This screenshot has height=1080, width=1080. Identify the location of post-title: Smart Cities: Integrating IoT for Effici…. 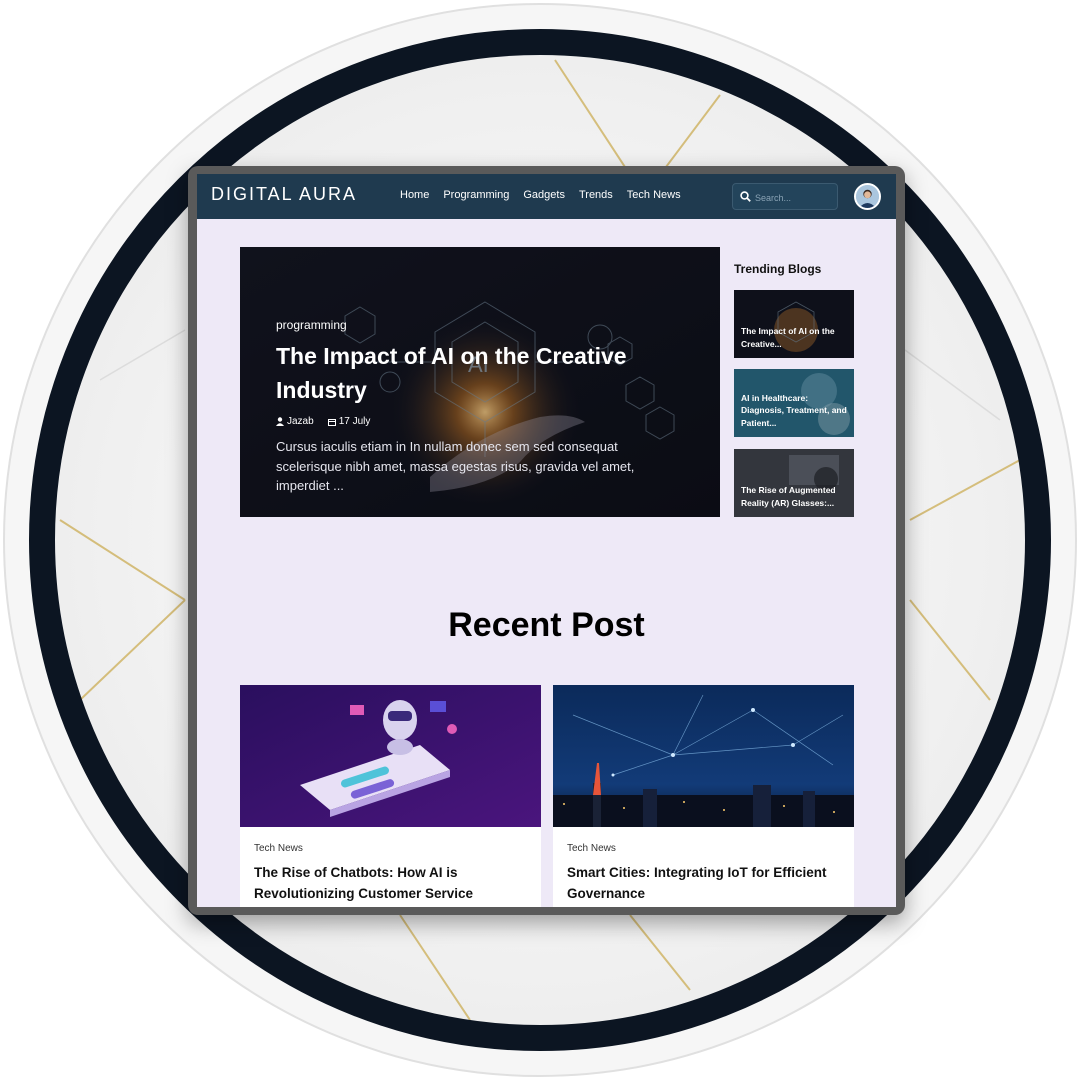
(704, 883).